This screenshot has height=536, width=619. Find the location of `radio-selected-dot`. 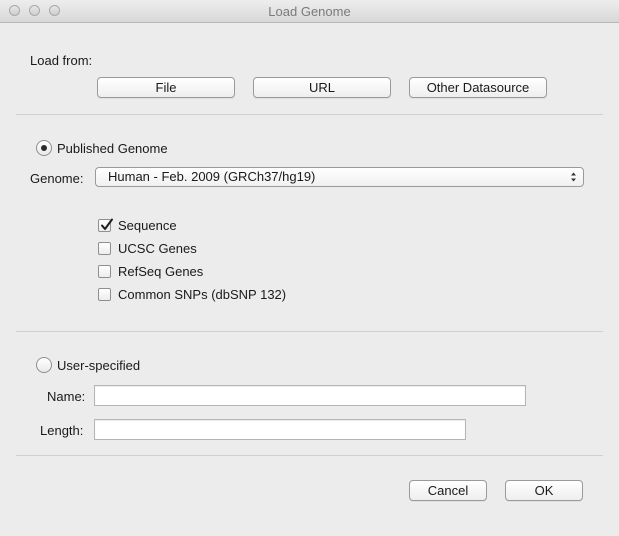

radio-selected-dot is located at coordinates (44, 148).